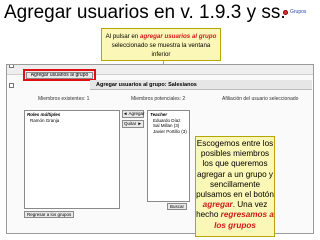  I want to click on back-to-groups-button: Regresar a los grupos, so click(49, 214).